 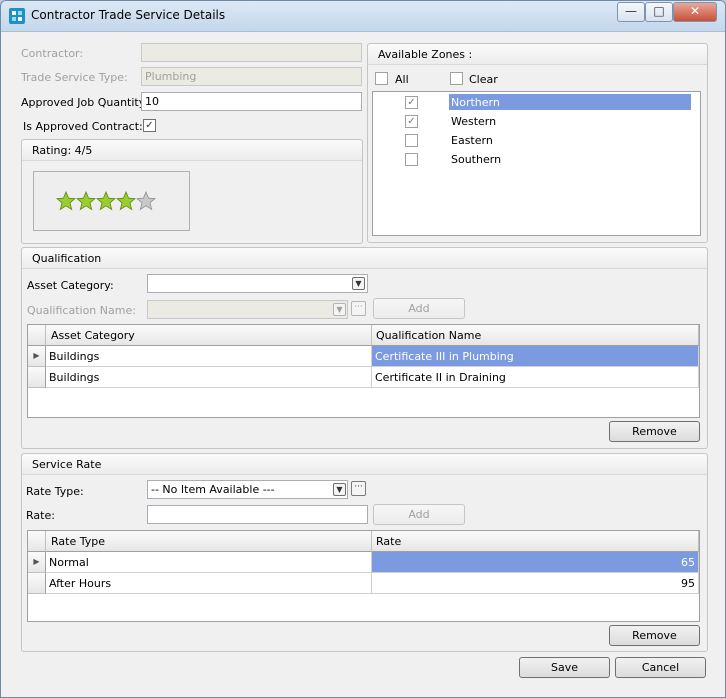 What do you see at coordinates (654, 431) in the screenshot?
I see `qualification-remove-button: Remove` at bounding box center [654, 431].